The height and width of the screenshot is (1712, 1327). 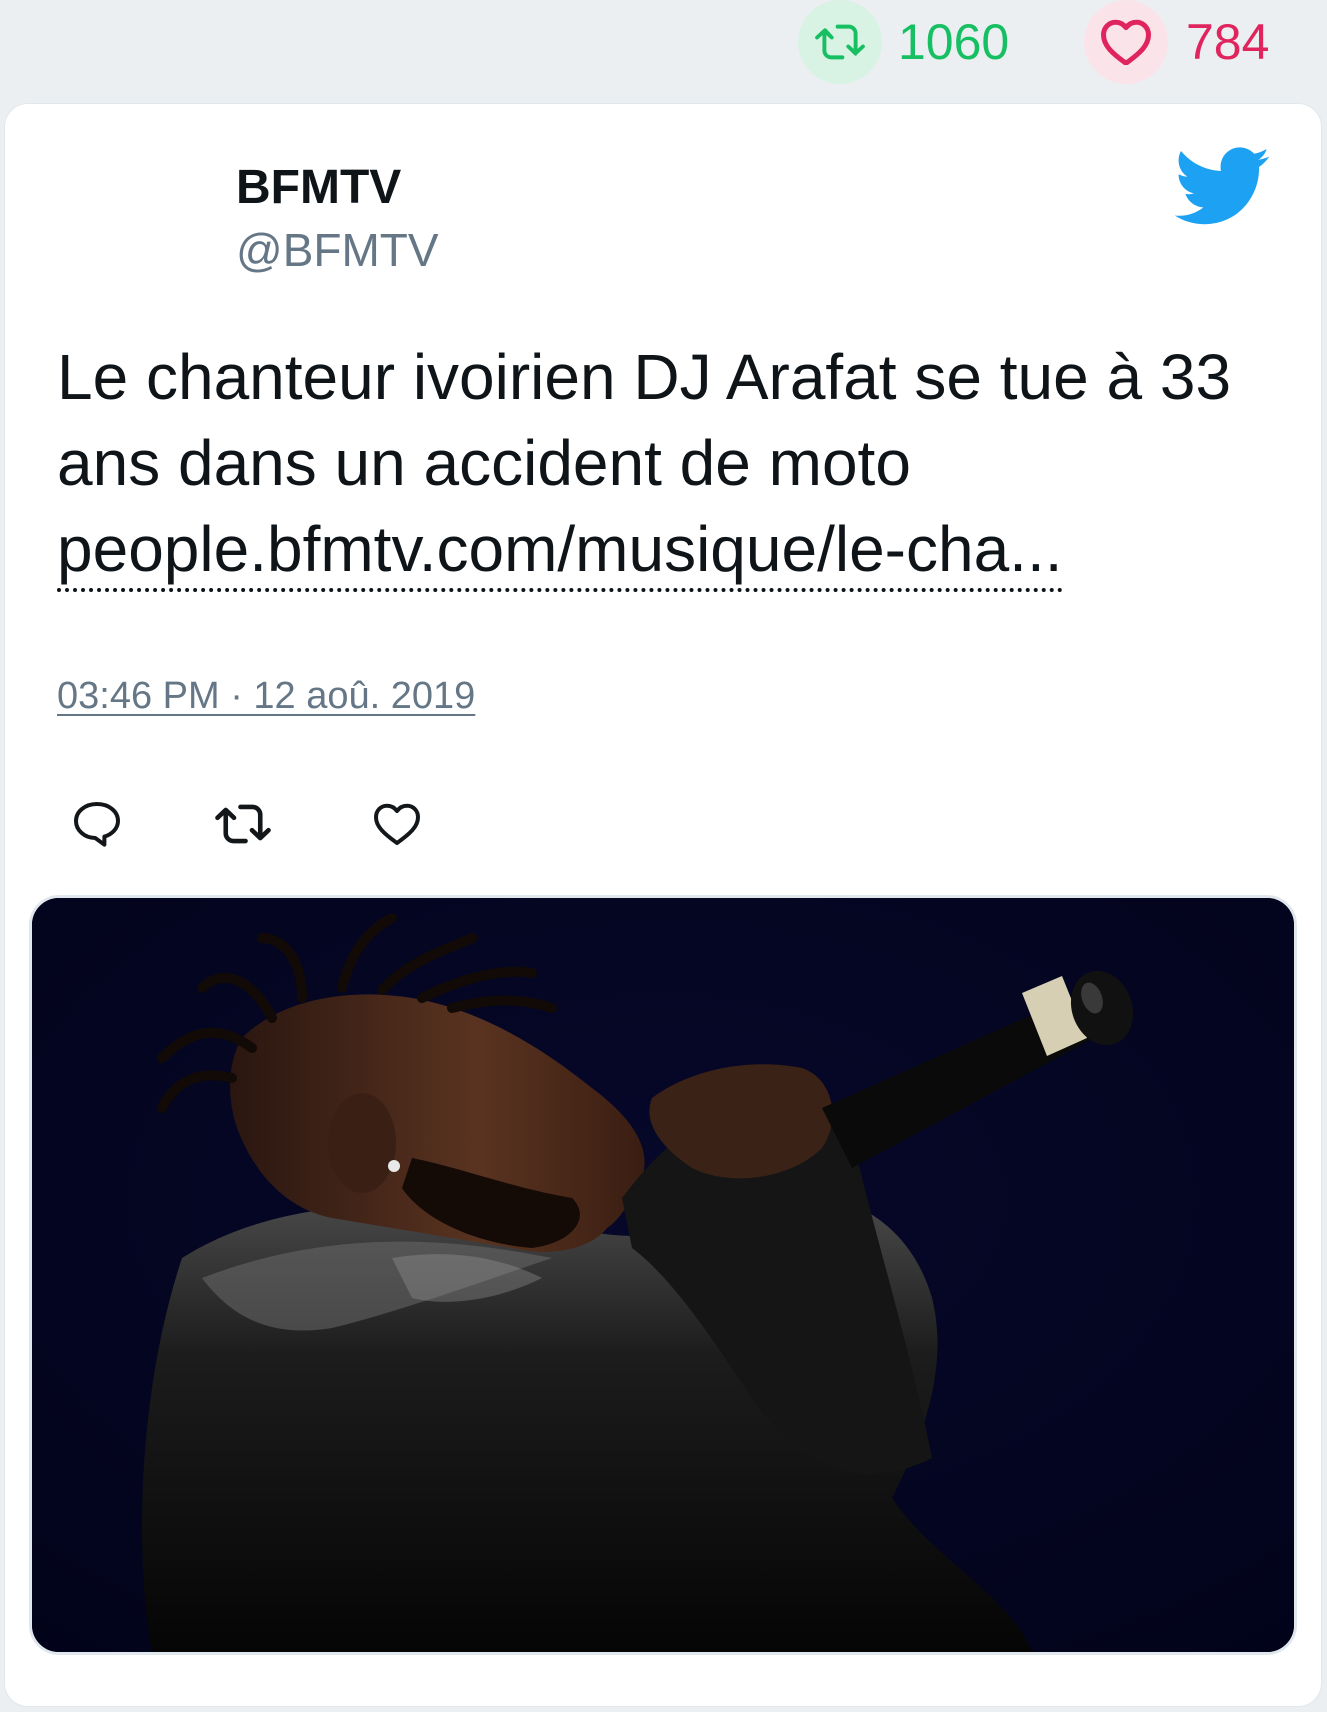 I want to click on engagement-stats: 1060 784, so click(x=663, y=50).